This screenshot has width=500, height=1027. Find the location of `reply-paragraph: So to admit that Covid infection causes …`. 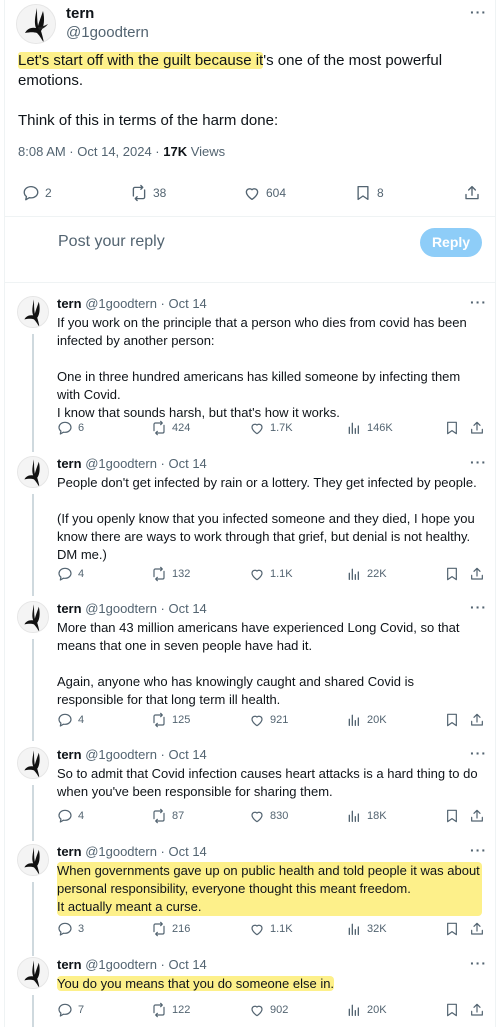

reply-paragraph: So to admit that Covid infection causes … is located at coordinates (267, 782).